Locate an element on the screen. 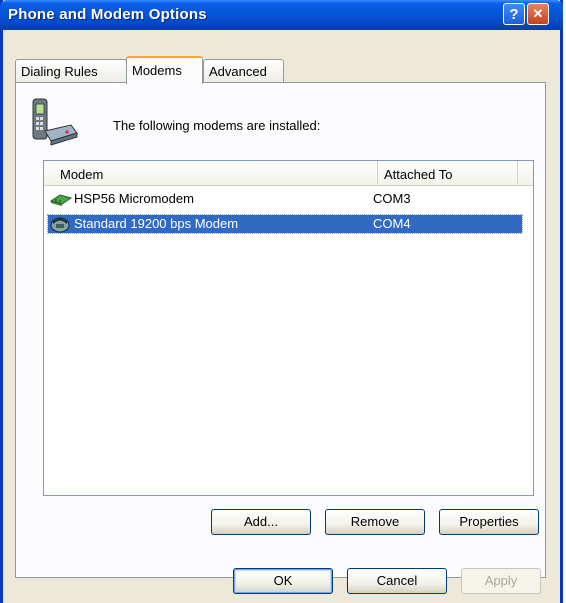 The image size is (566, 603). ok-button: OK is located at coordinates (283, 581).